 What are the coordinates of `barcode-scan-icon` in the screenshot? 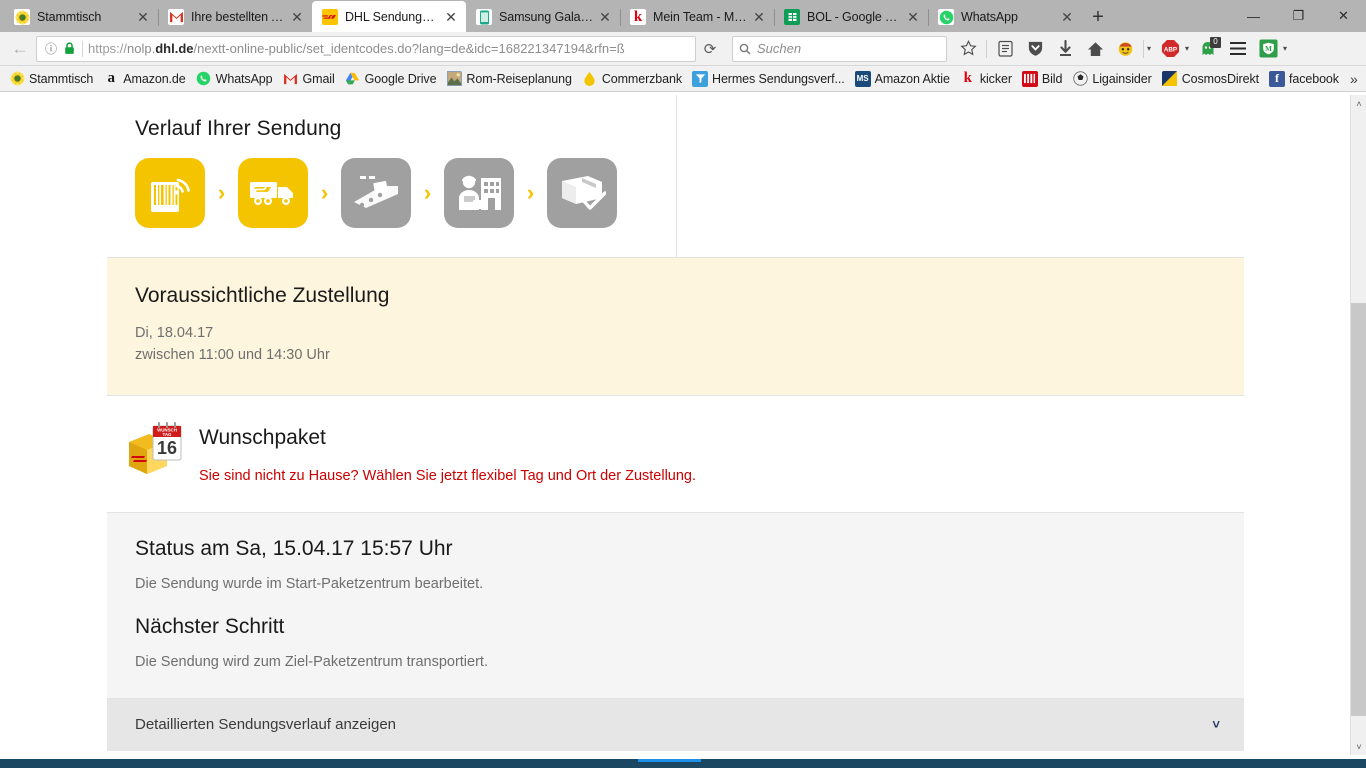 It's located at (170, 193).